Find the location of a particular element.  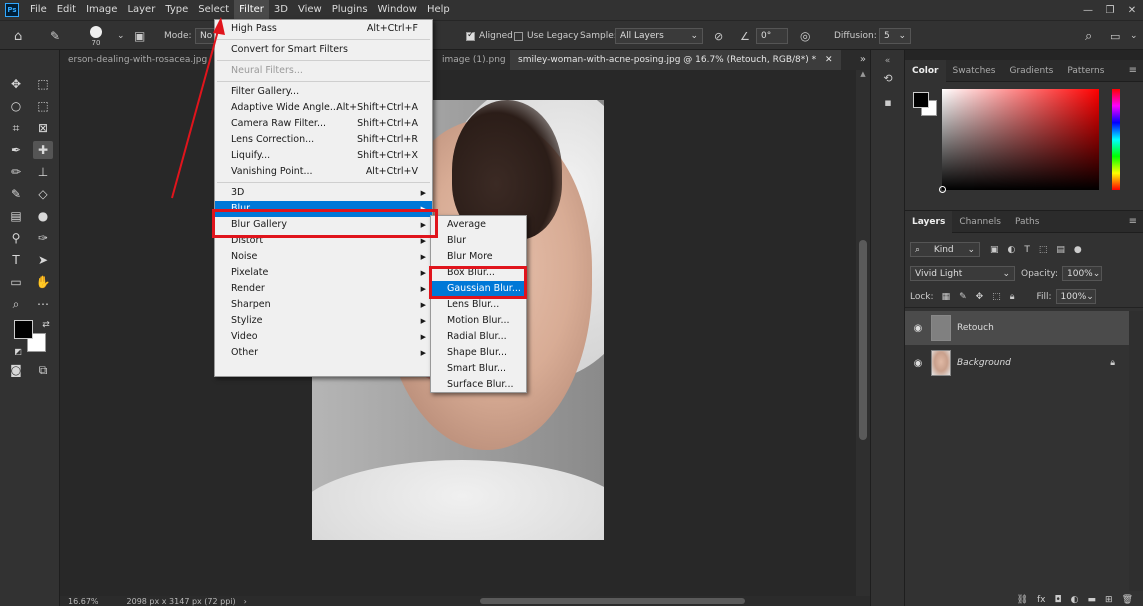

annotation-arrow-line is located at coordinates (195, 112).